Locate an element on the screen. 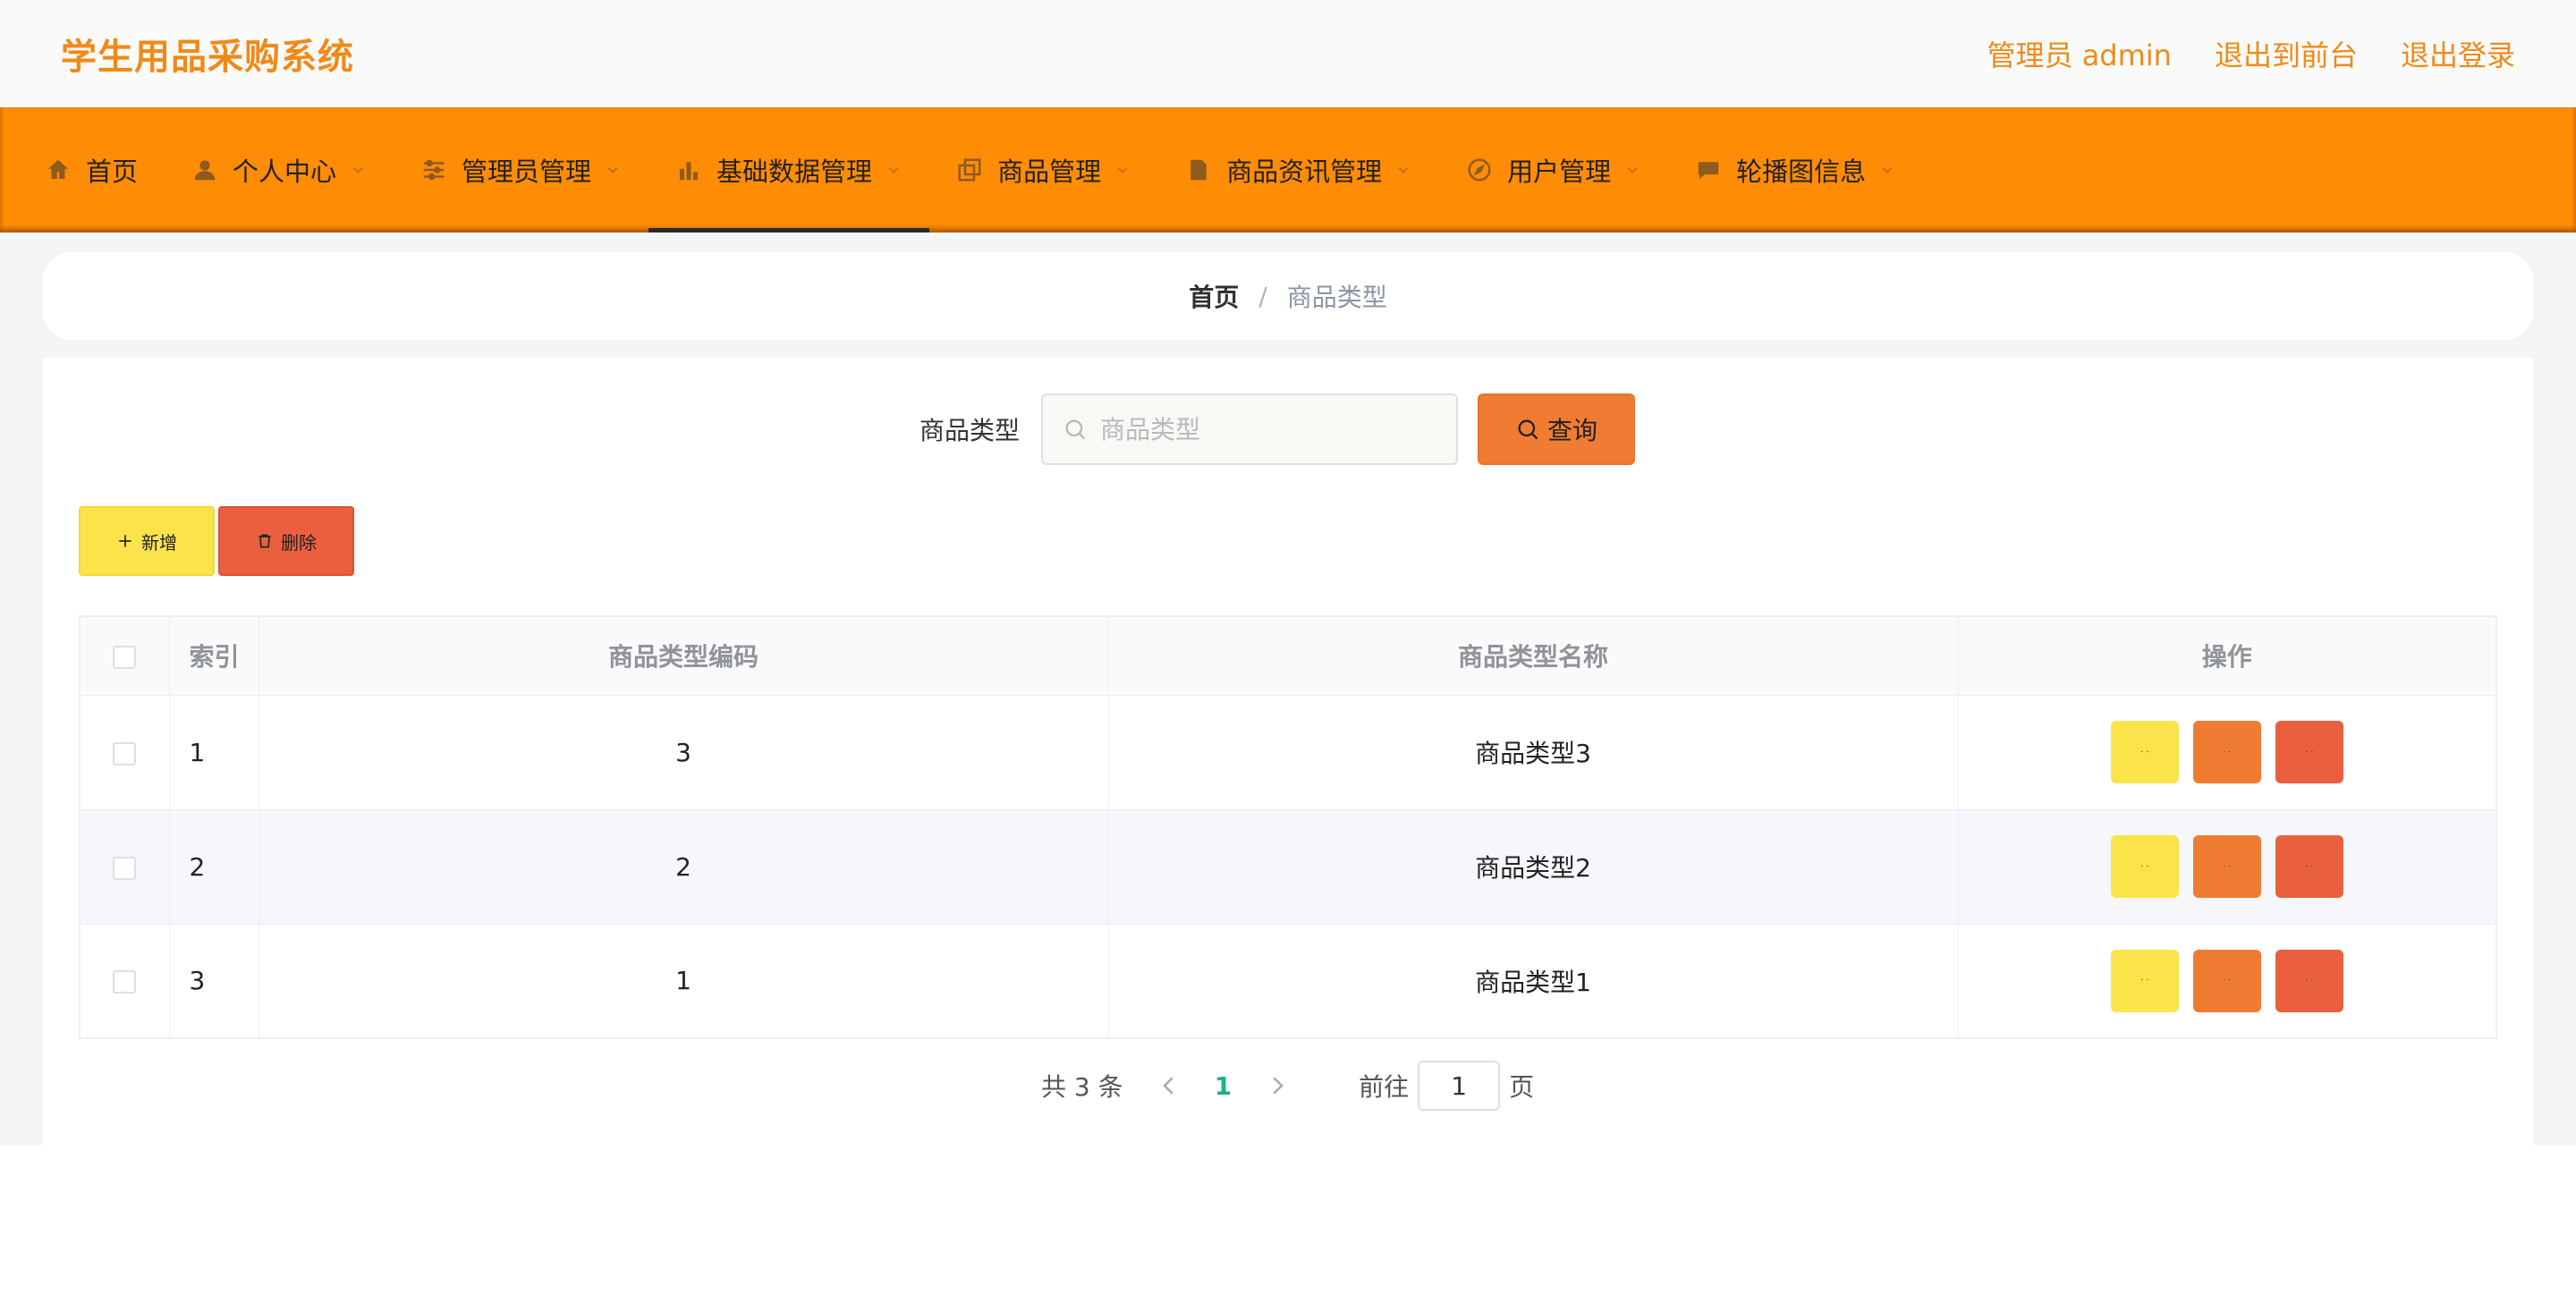 This screenshot has height=1311, width=2576. page-number-current: 1 is located at coordinates (1223, 1086).